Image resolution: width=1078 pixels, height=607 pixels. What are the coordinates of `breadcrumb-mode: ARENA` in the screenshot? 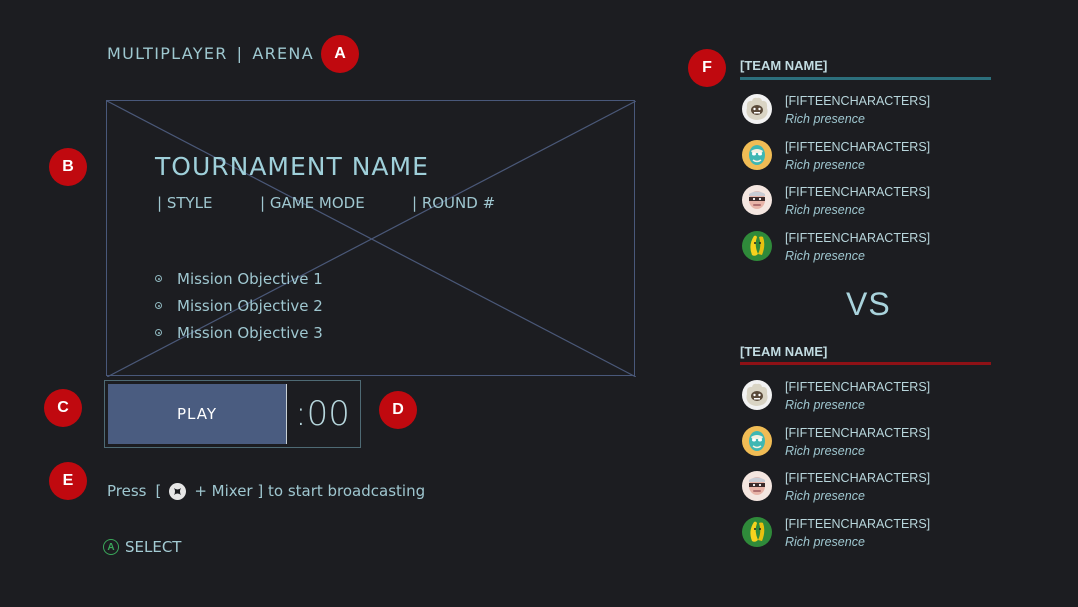 It's located at (283, 53).